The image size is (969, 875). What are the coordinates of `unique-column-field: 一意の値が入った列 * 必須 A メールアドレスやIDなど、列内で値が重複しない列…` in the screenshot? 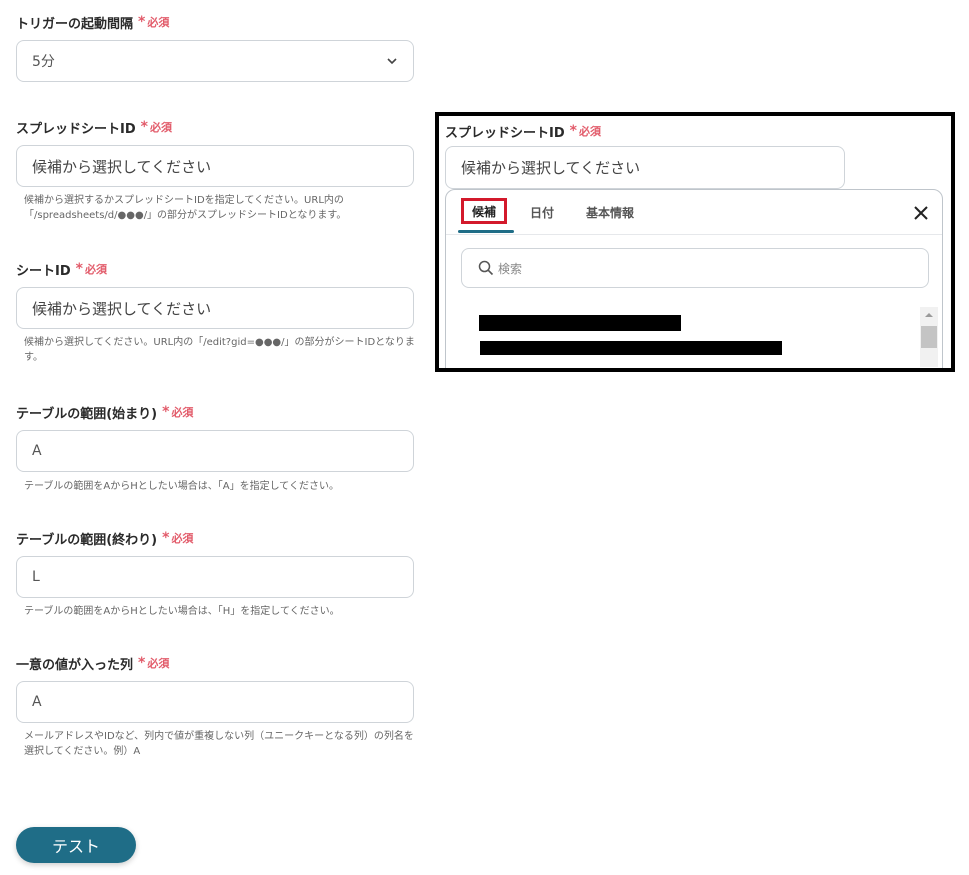 It's located at (216, 705).